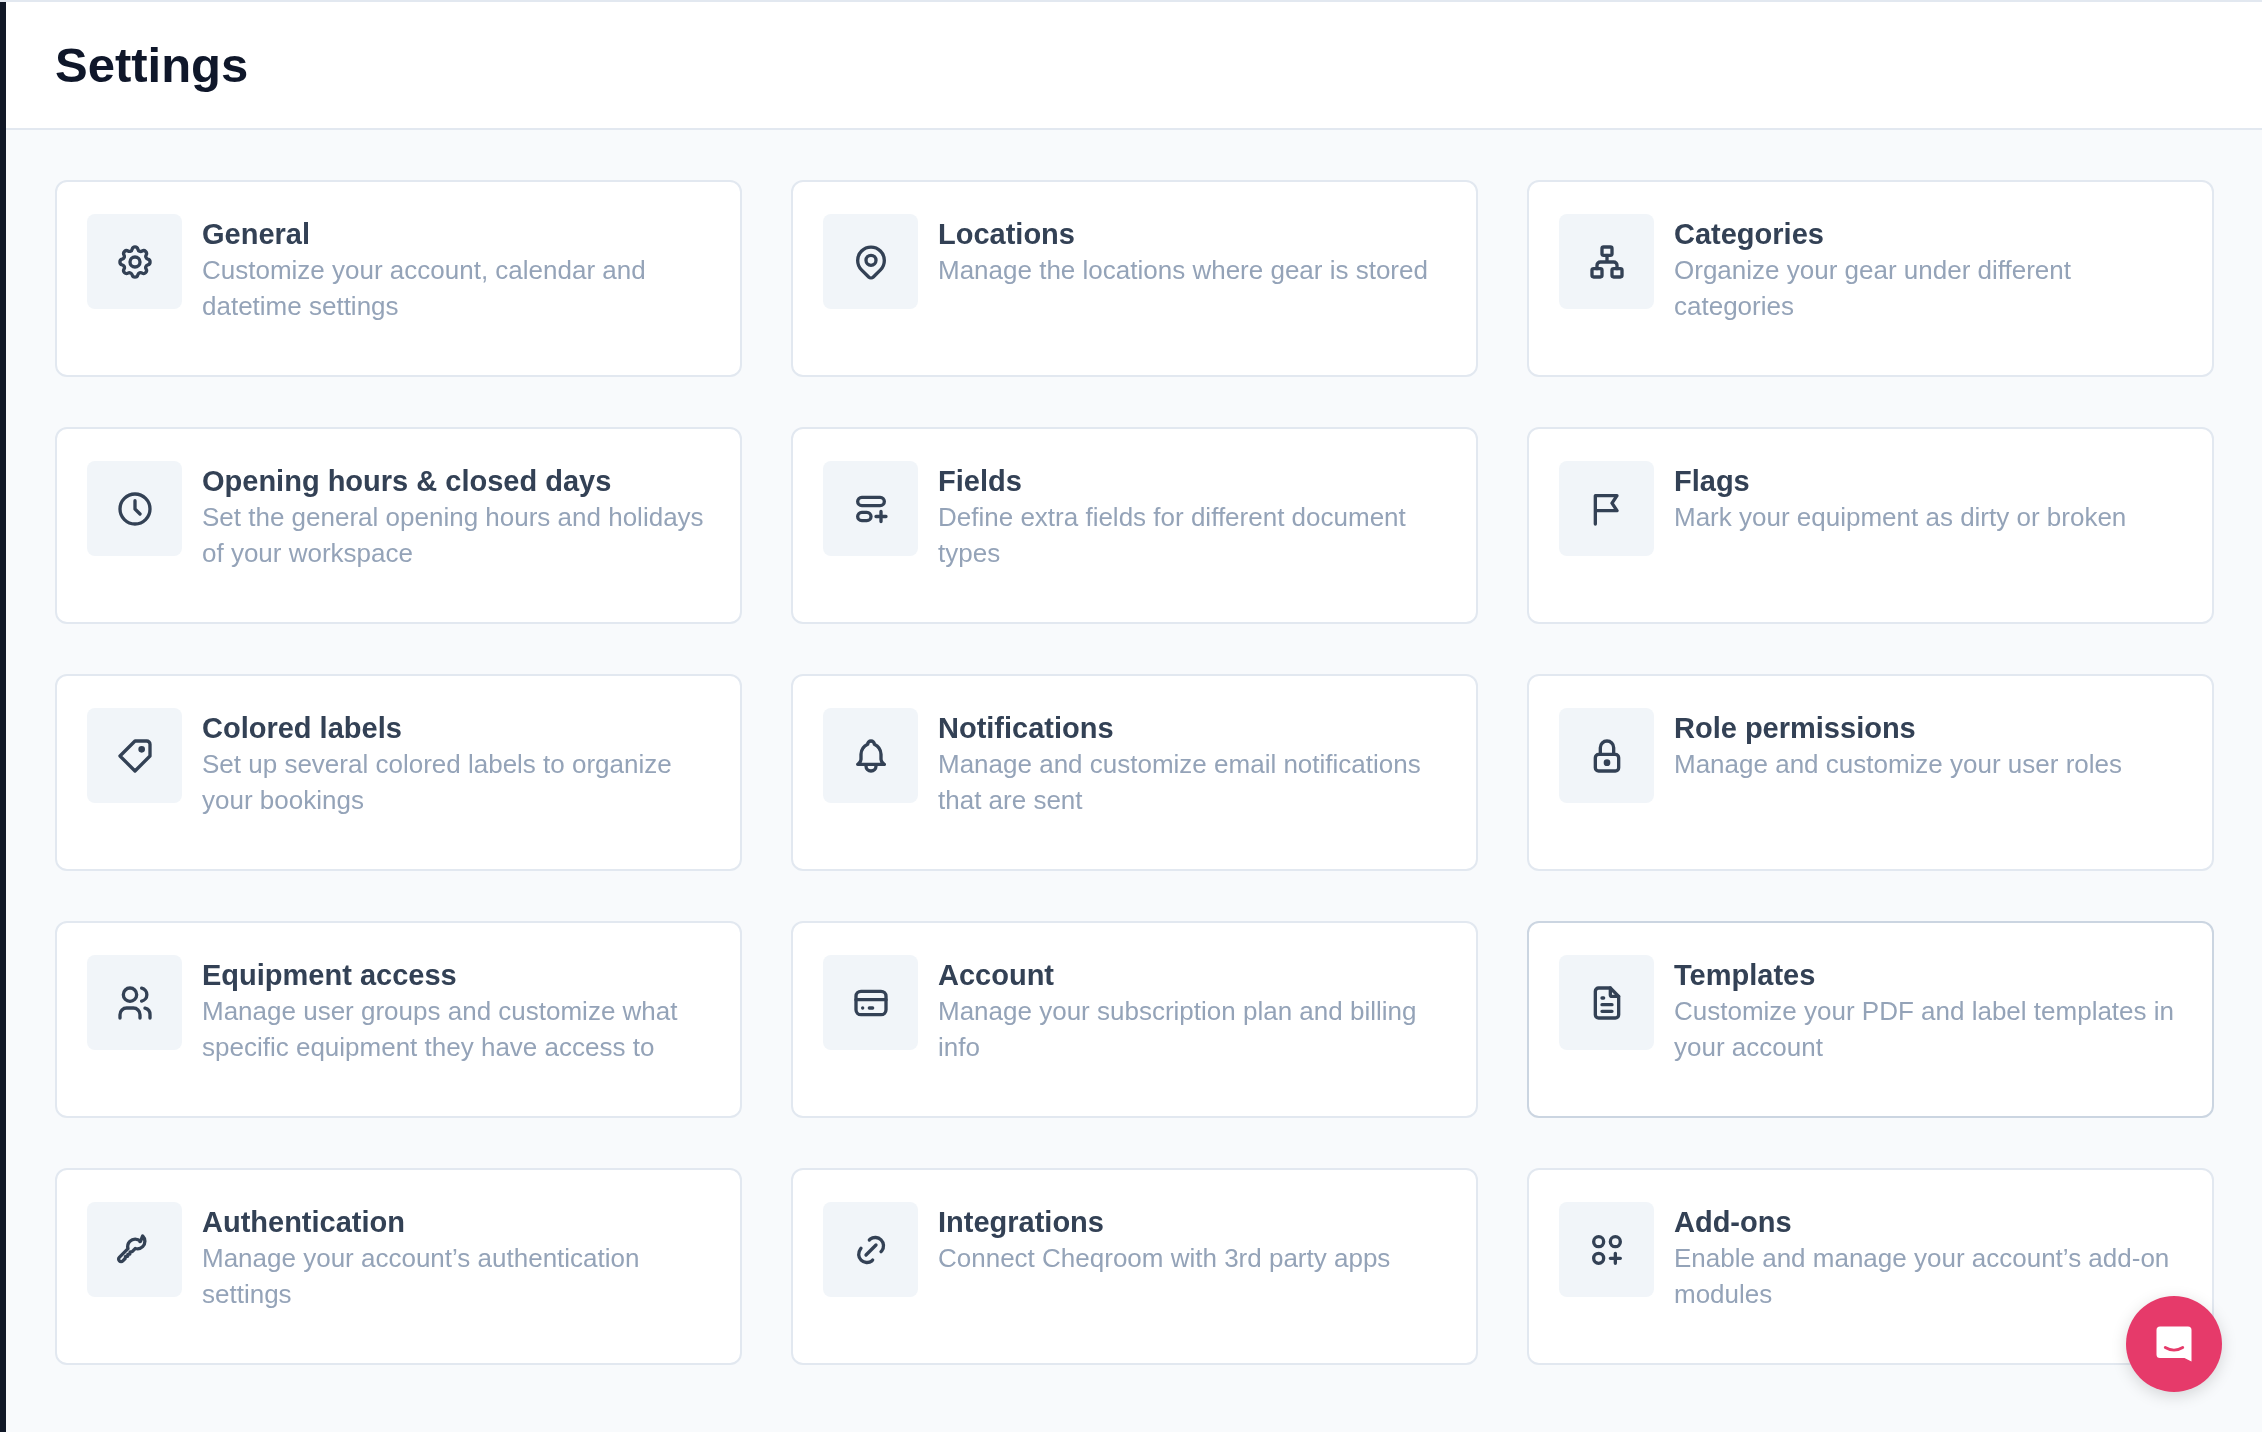 This screenshot has width=2262, height=1432. I want to click on card-description: Manage and customize email notifications that are sent, so click(1180, 782).